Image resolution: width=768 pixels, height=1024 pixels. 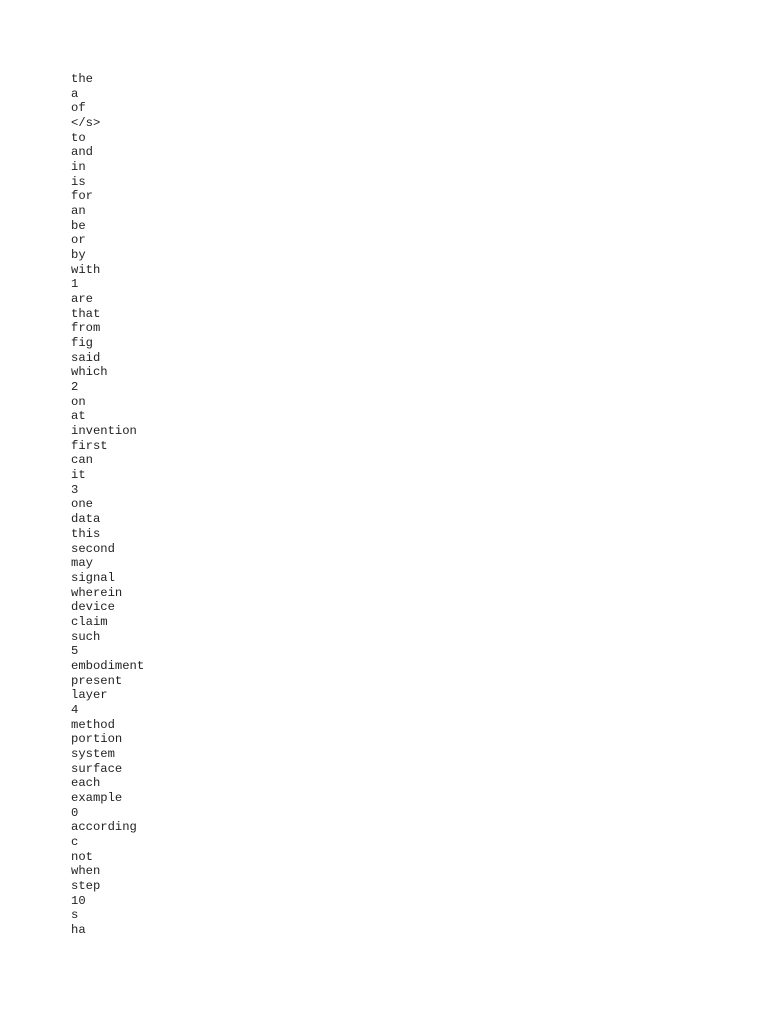 What do you see at coordinates (86, 357) in the screenshot?
I see `word-item: said` at bounding box center [86, 357].